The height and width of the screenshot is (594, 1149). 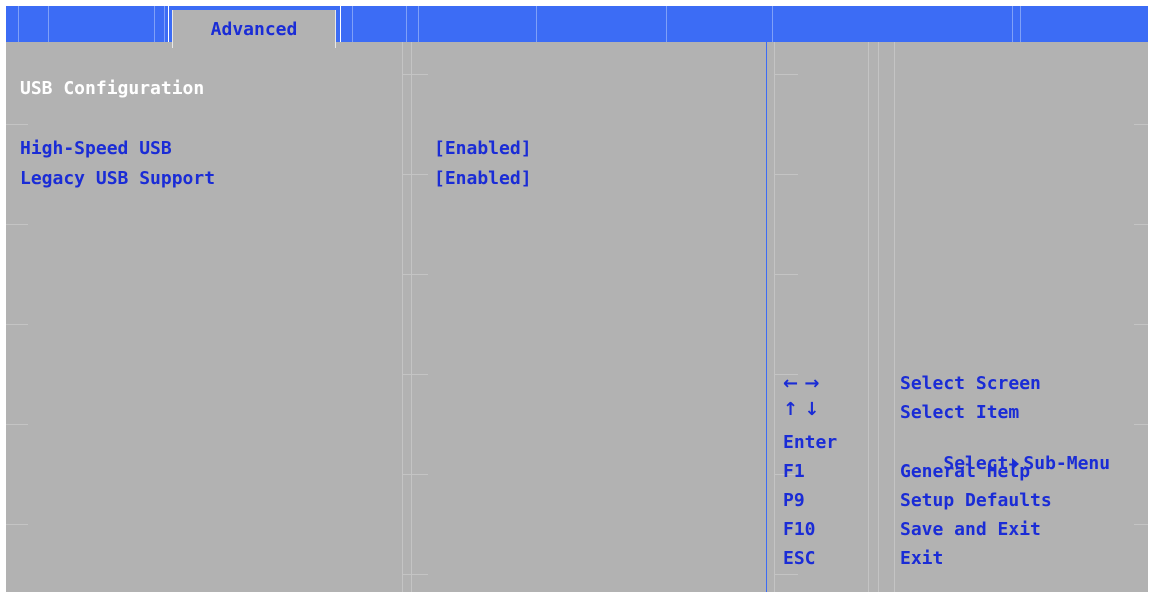 What do you see at coordinates (1067, 463) in the screenshot?
I see `help-select-submenu-post: Sub-Menu` at bounding box center [1067, 463].